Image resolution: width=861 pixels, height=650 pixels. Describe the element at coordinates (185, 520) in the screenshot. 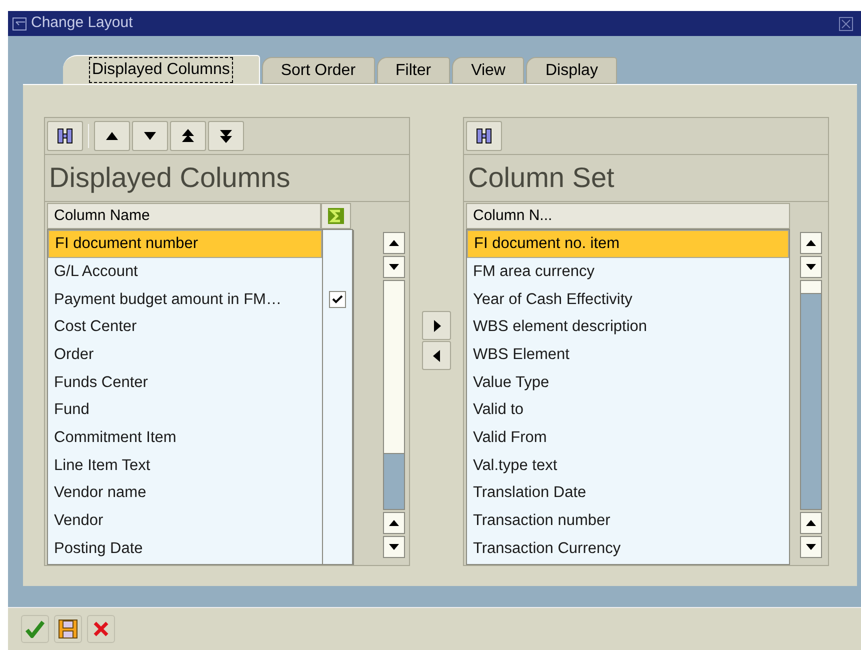

I see `list-row: Vendor` at that location.